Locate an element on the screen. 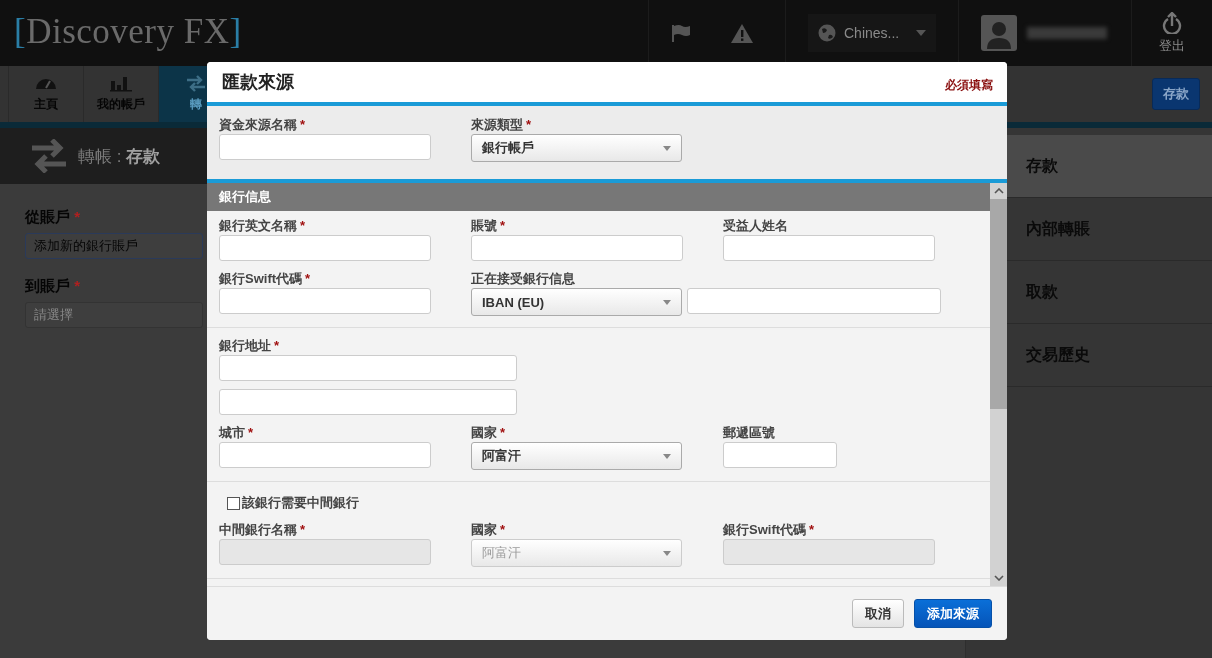 The width and height of the screenshot is (1212, 658). field-label: 城市 * is located at coordinates (237, 433).